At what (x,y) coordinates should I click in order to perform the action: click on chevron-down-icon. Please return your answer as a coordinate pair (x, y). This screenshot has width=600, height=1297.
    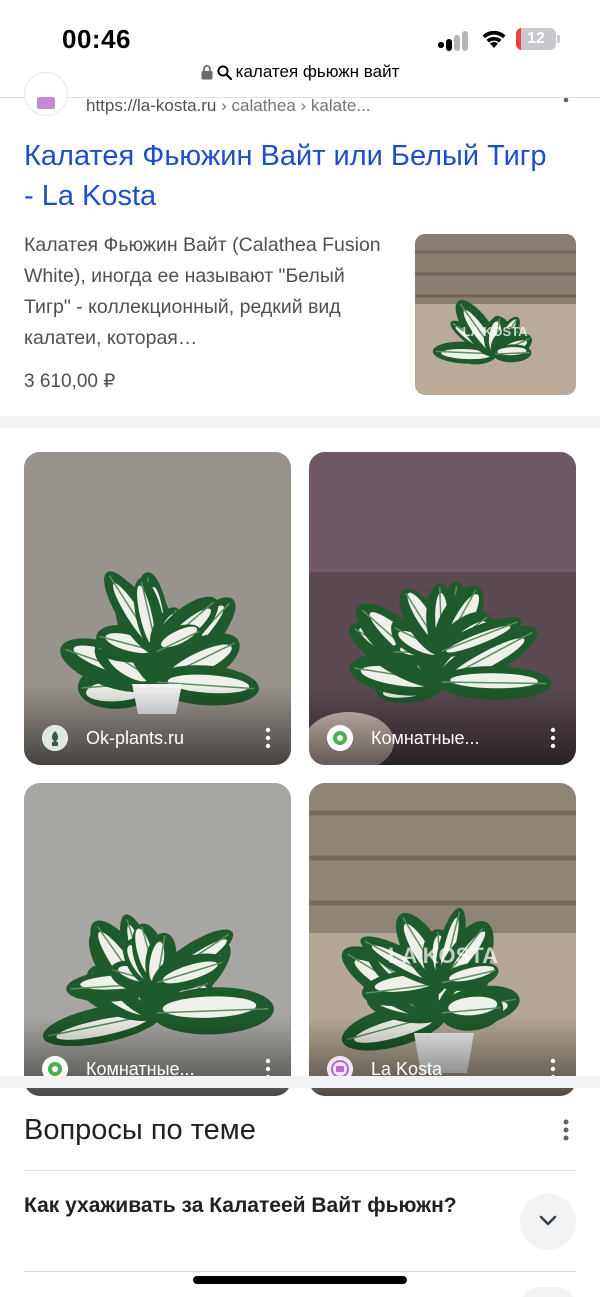
    Looking at the image, I should click on (548, 1220).